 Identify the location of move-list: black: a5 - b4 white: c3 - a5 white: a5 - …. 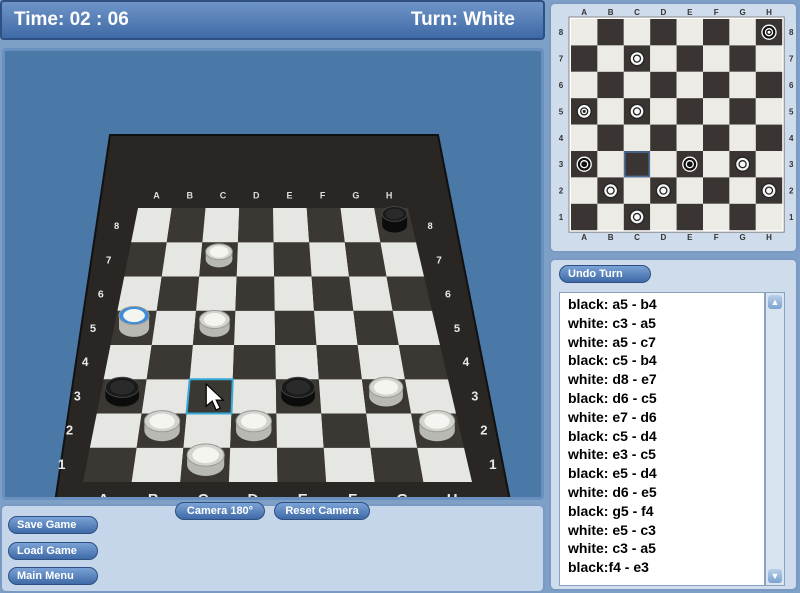
(662, 439).